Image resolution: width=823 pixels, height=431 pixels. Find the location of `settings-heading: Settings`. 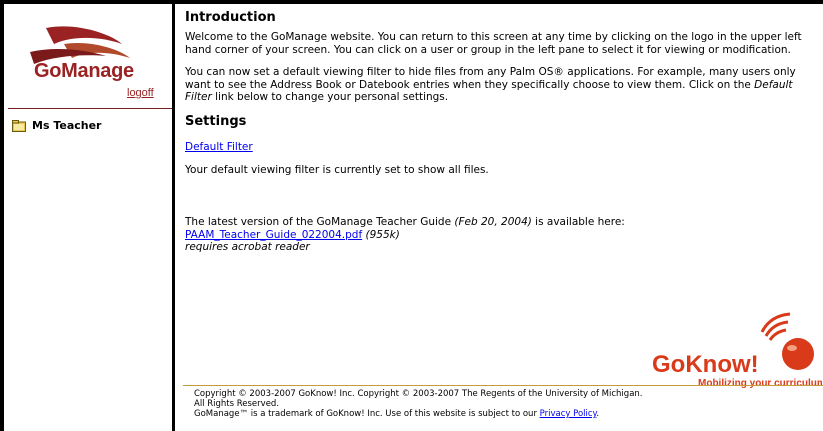

settings-heading: Settings is located at coordinates (216, 121).